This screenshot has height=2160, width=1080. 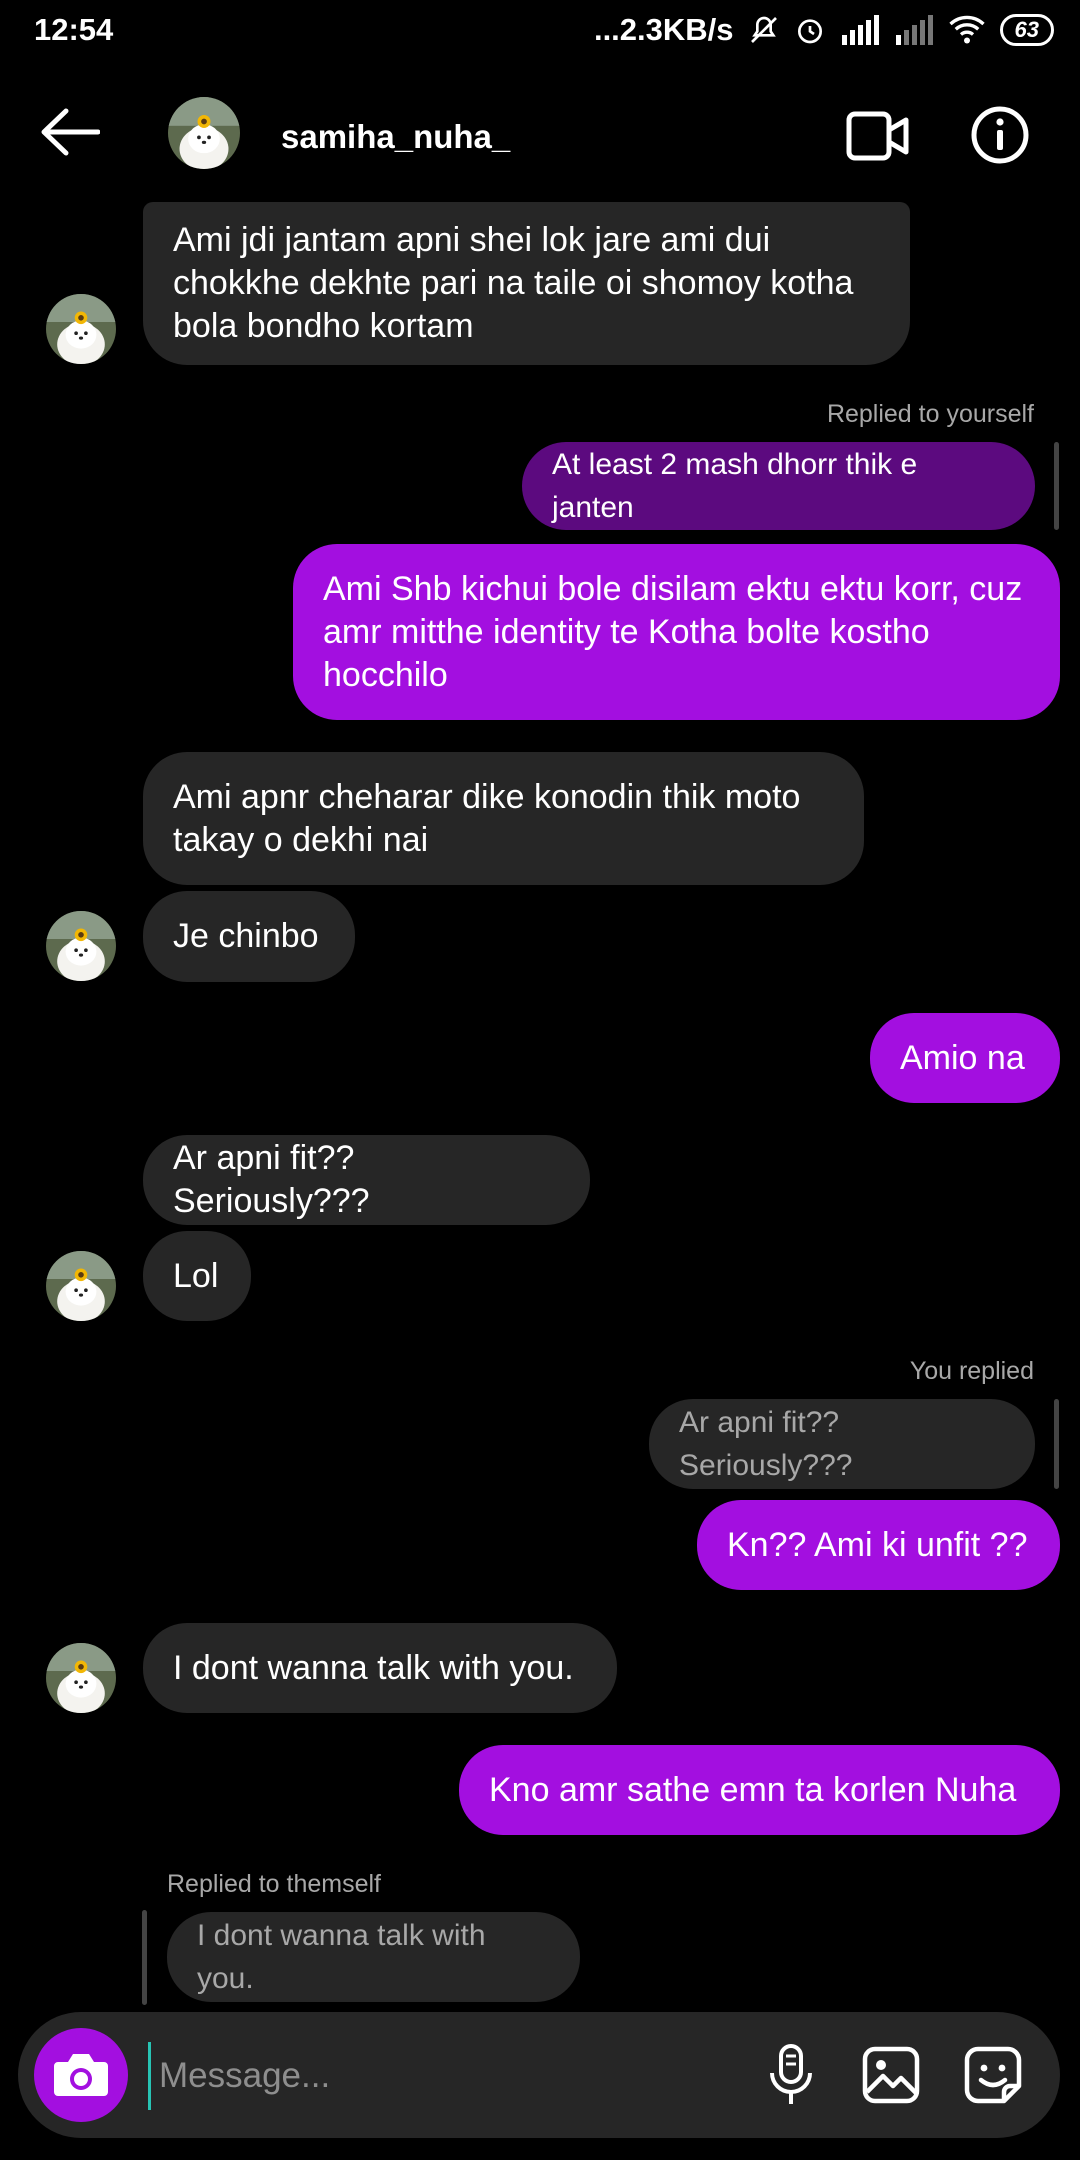 I want to click on message-outgoing: Kn?? Ami ki unfit ??, so click(x=878, y=1545).